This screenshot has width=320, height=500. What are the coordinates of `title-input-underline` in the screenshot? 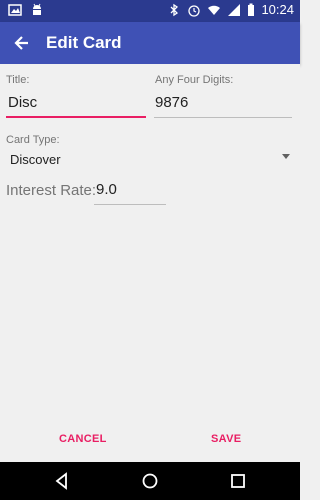 It's located at (76, 117).